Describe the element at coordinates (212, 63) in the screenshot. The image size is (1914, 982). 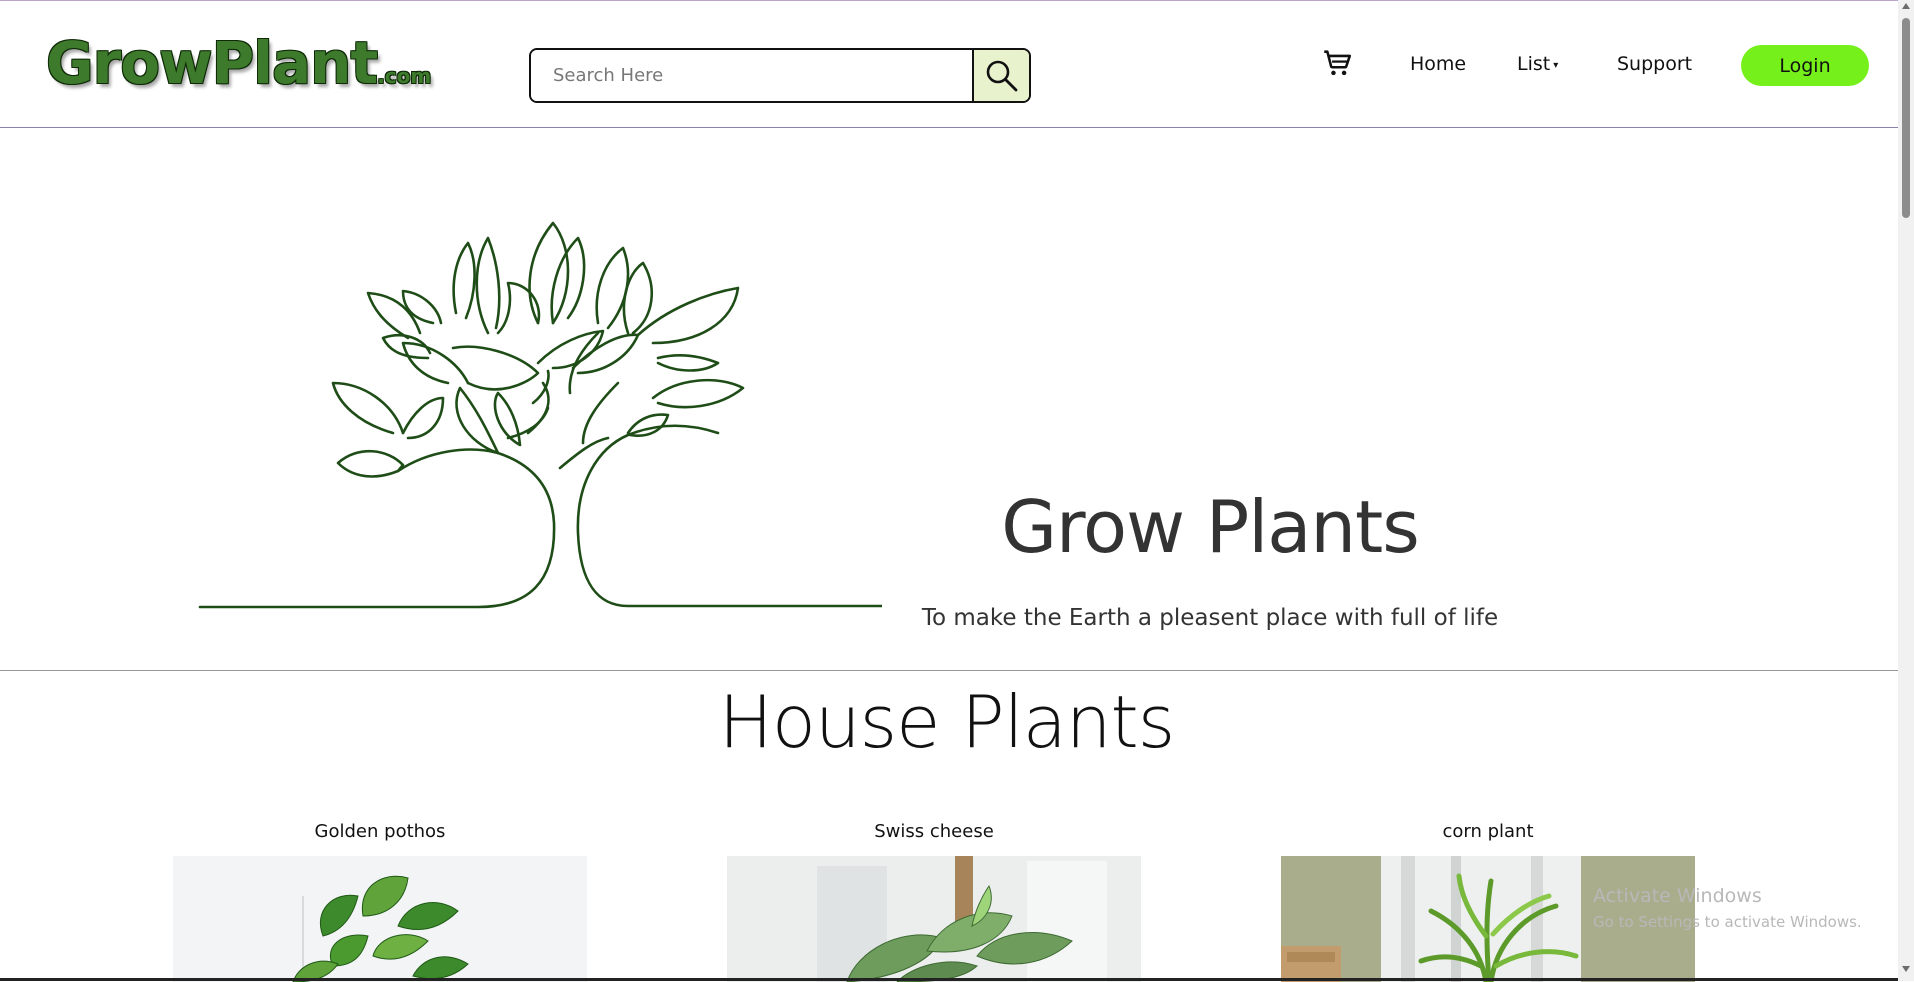
I see `logo-main: GrowPlant` at that location.